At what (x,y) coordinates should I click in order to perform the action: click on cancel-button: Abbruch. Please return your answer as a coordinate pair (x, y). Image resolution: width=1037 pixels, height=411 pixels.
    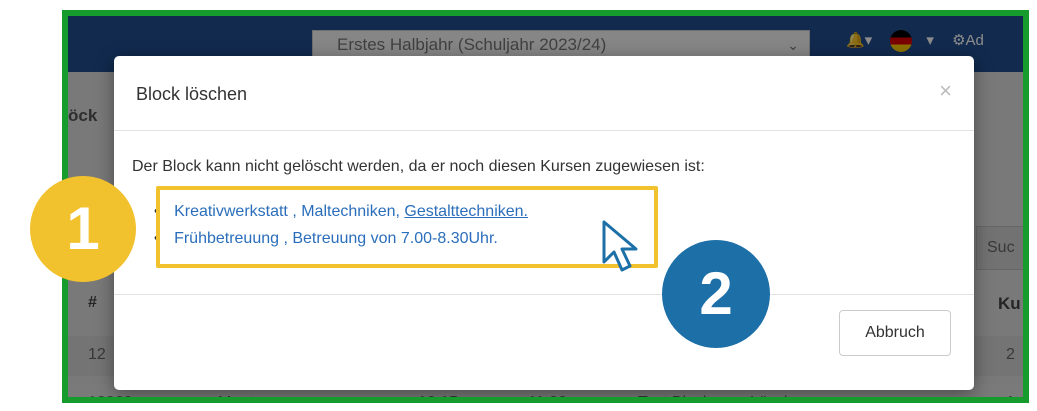
    Looking at the image, I should click on (895, 333).